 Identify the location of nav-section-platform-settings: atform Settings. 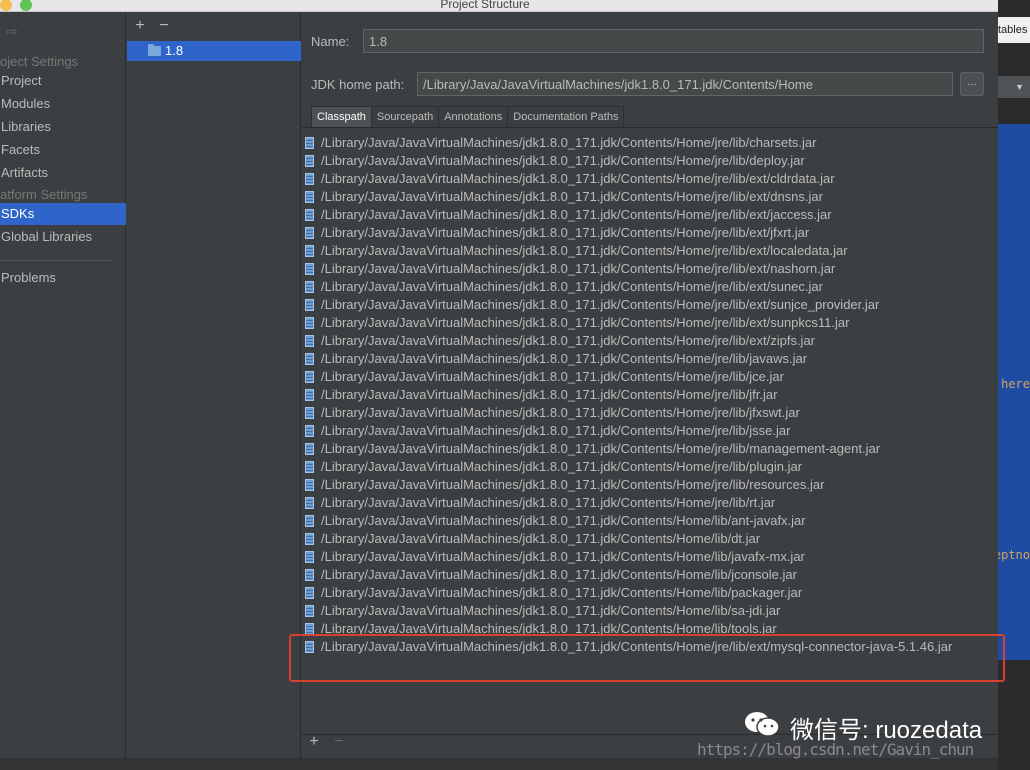
(44, 194).